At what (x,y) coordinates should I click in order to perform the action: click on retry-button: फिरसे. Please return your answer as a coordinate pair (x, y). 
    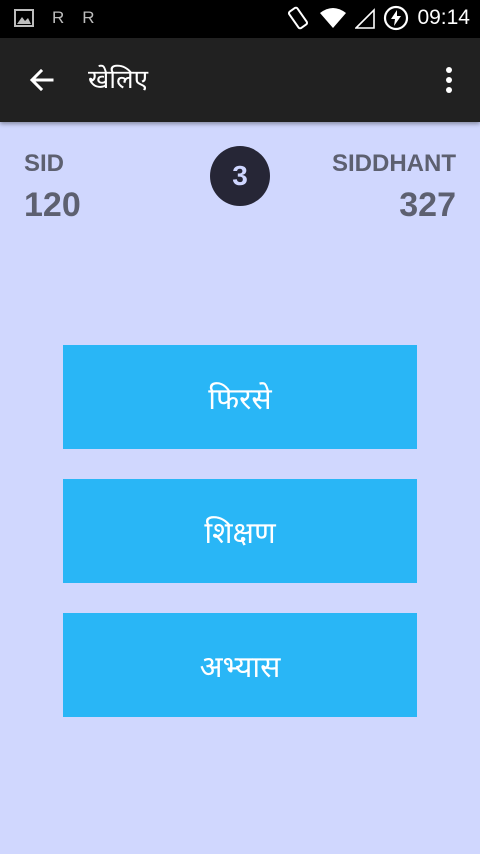
    Looking at the image, I should click on (240, 397).